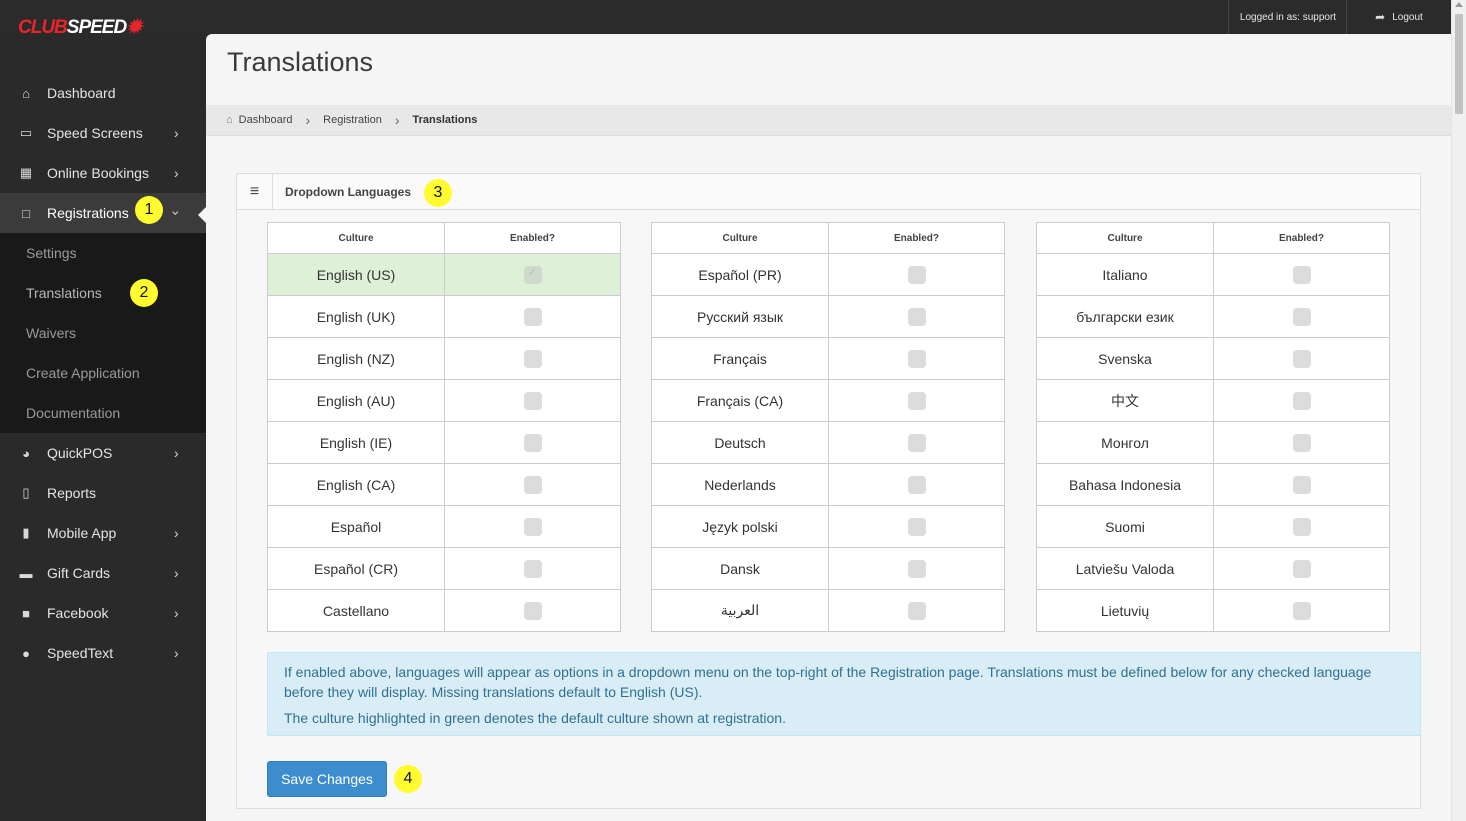  What do you see at coordinates (26, 453) in the screenshot?
I see `gauge-icon: ◕` at bounding box center [26, 453].